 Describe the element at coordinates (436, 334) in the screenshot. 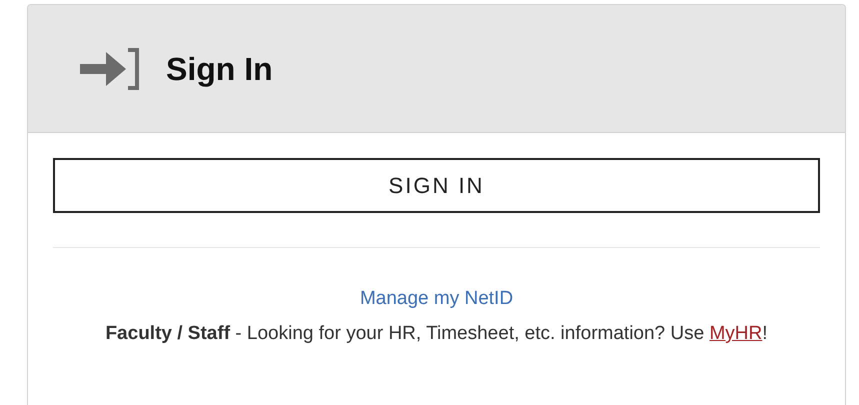

I see `faculty-staff-text: Faculty / Staff - Looking for your HR, Timesheet, etc. information? Use MyHR!` at that location.